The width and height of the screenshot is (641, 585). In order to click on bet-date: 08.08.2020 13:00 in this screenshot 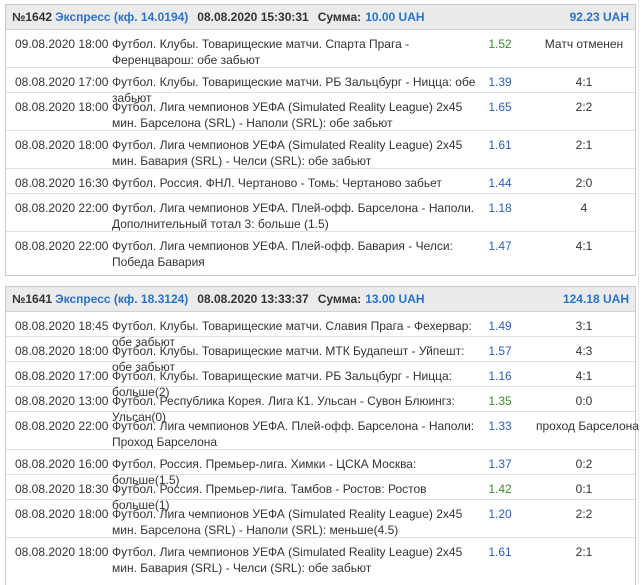, I will do `click(62, 401)`.